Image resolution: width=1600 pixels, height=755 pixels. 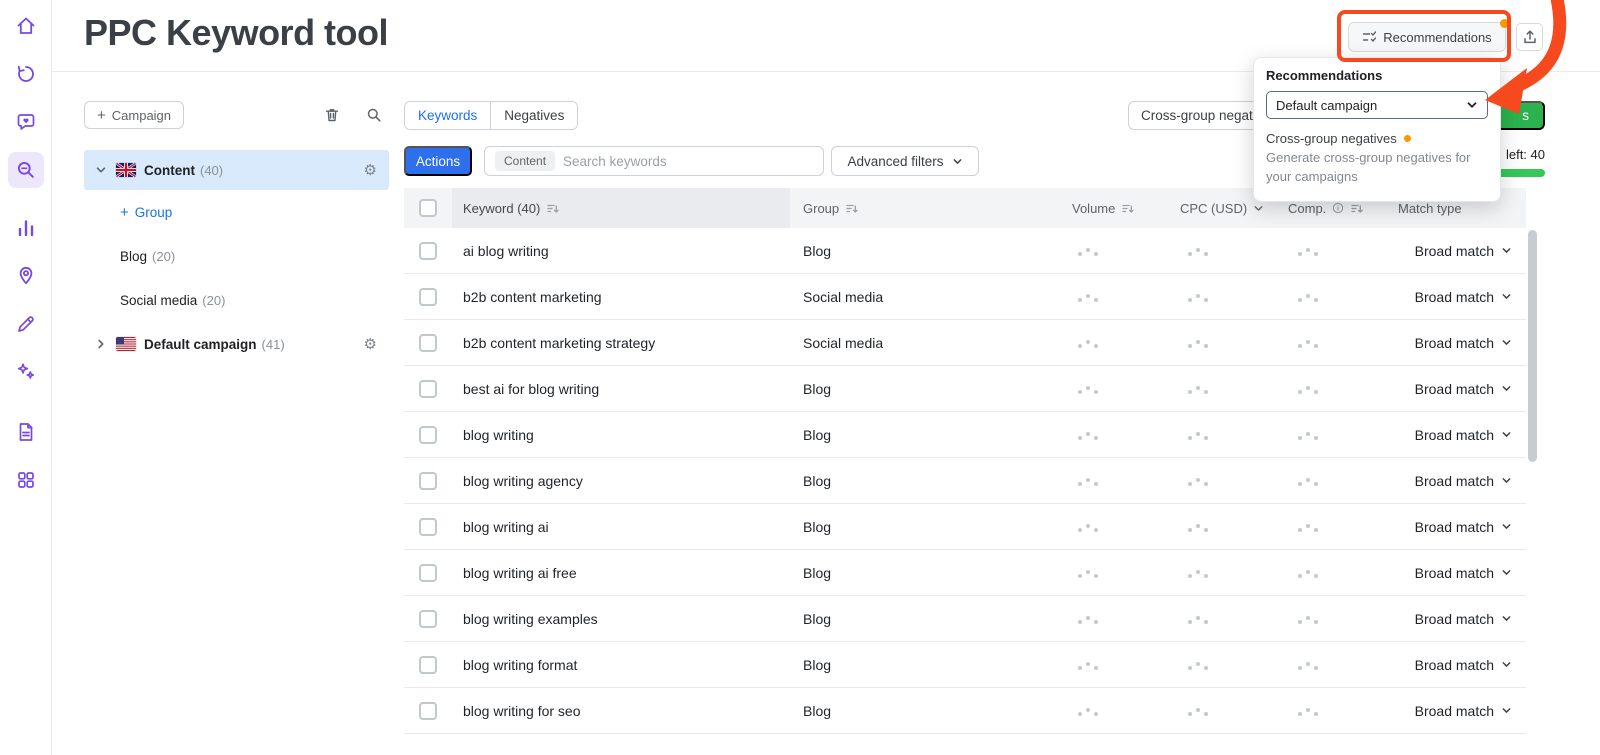 What do you see at coordinates (236, 170) in the screenshot?
I see `tree-item-content: Content (40) ⚙` at bounding box center [236, 170].